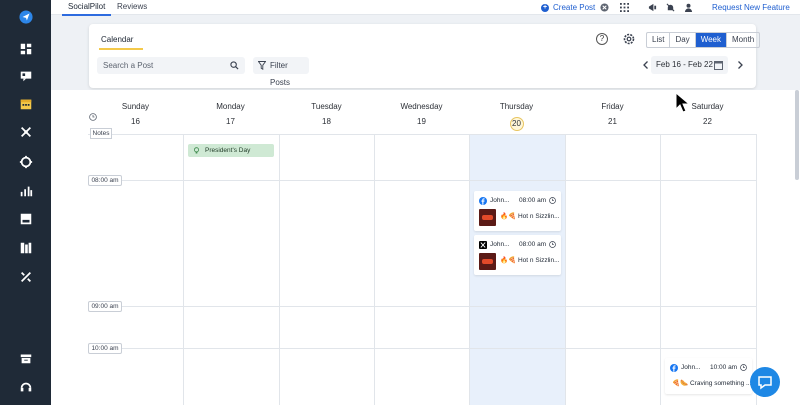 This screenshot has width=800, height=405. I want to click on bell-off-icon, so click(670, 7).